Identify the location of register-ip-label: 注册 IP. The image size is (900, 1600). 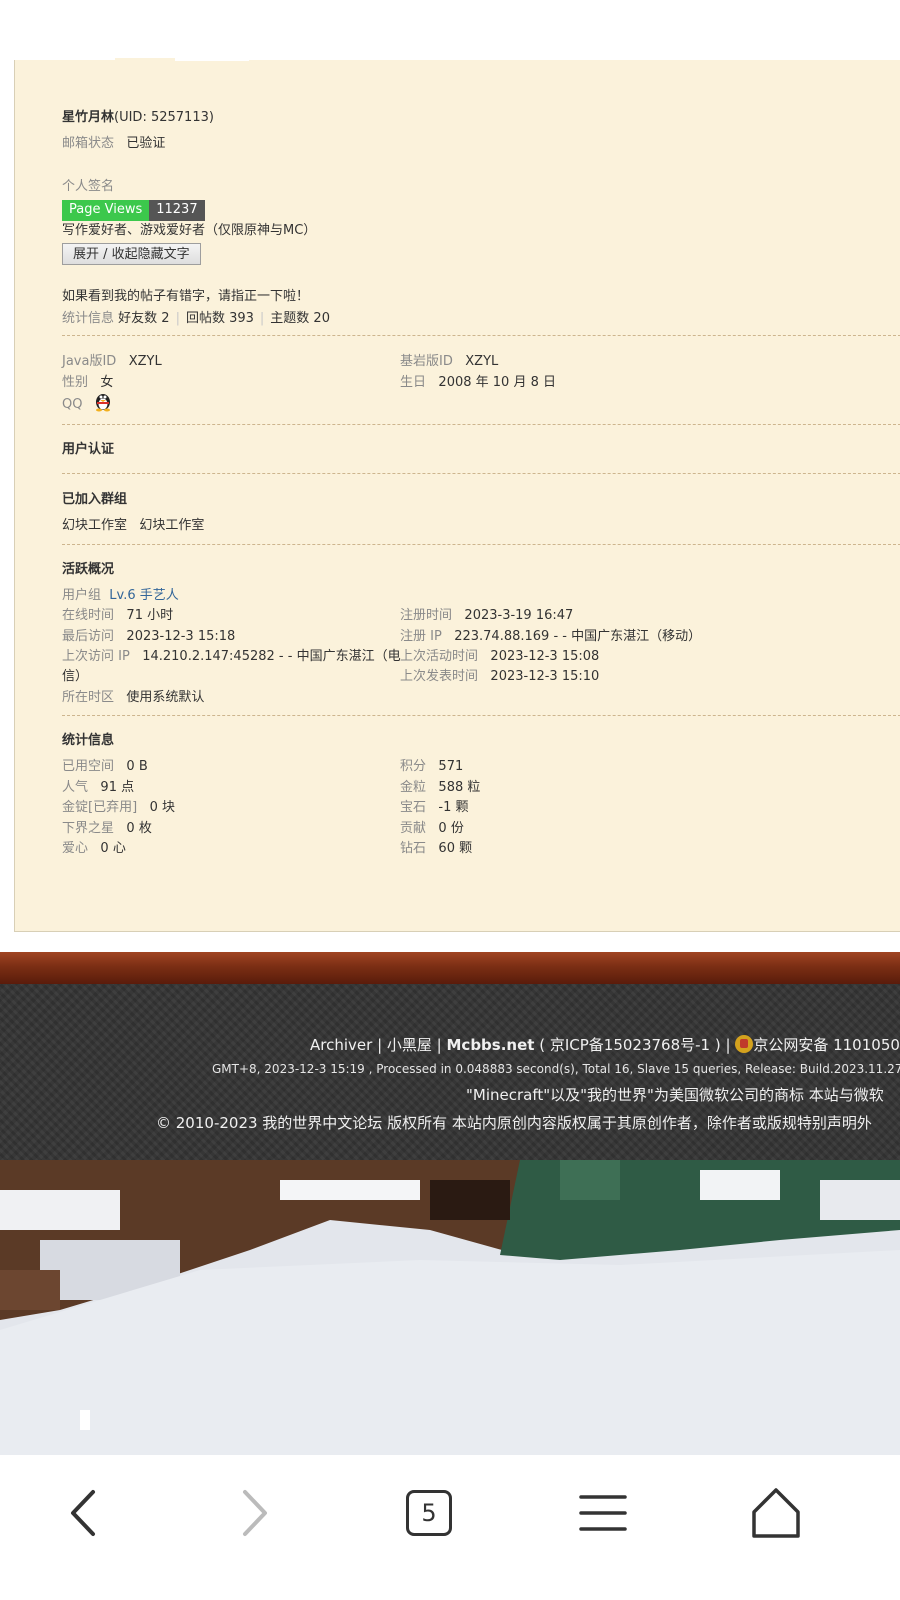
(421, 636).